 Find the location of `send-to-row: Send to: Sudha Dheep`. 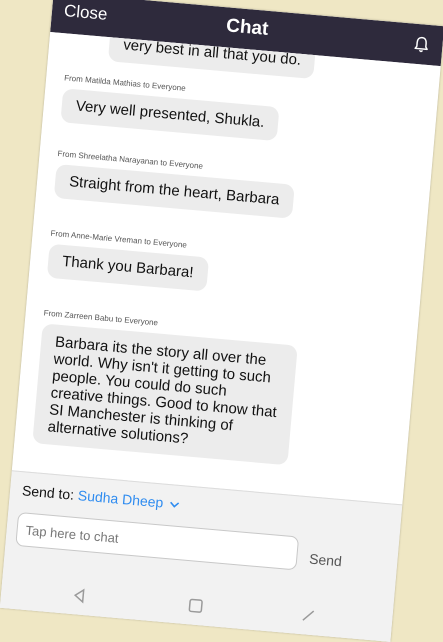

send-to-row: Send to: Sudha Dheep is located at coordinates (100, 497).